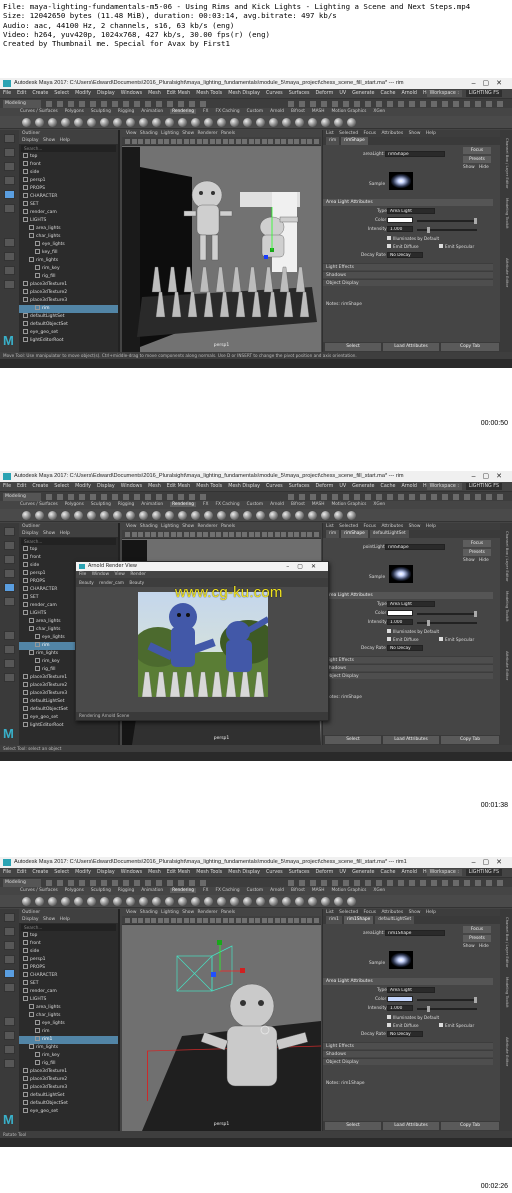 The image size is (512, 1193). Describe the element at coordinates (68, 976) in the screenshot. I see `outliner-item: CHARACTER` at that location.